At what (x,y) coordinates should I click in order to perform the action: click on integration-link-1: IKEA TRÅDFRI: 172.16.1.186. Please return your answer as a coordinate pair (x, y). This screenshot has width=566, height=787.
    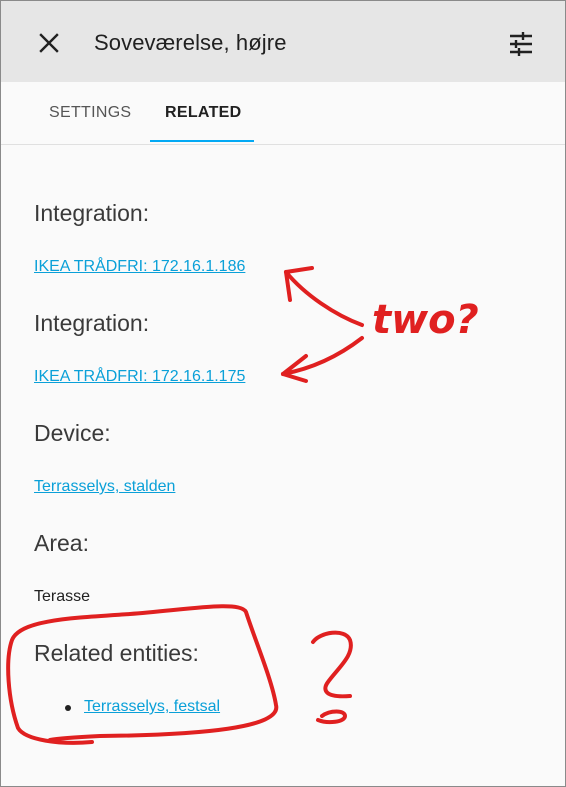
    Looking at the image, I should click on (139, 267).